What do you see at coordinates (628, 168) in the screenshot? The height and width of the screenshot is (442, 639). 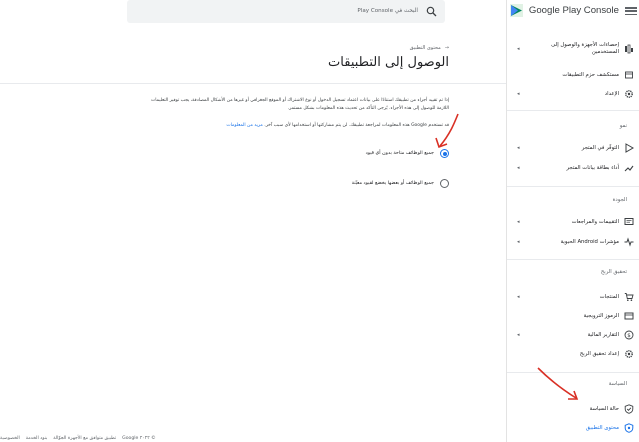 I see `trending-icon` at bounding box center [628, 168].